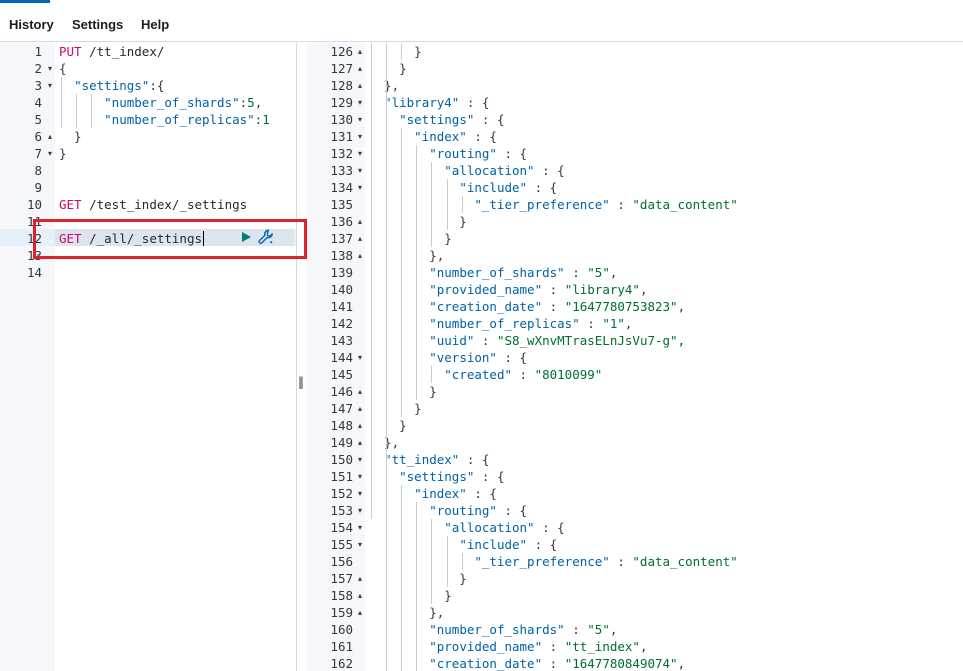 This screenshot has height=671, width=963. What do you see at coordinates (341, 425) in the screenshot?
I see `line-number-label: 148` at bounding box center [341, 425].